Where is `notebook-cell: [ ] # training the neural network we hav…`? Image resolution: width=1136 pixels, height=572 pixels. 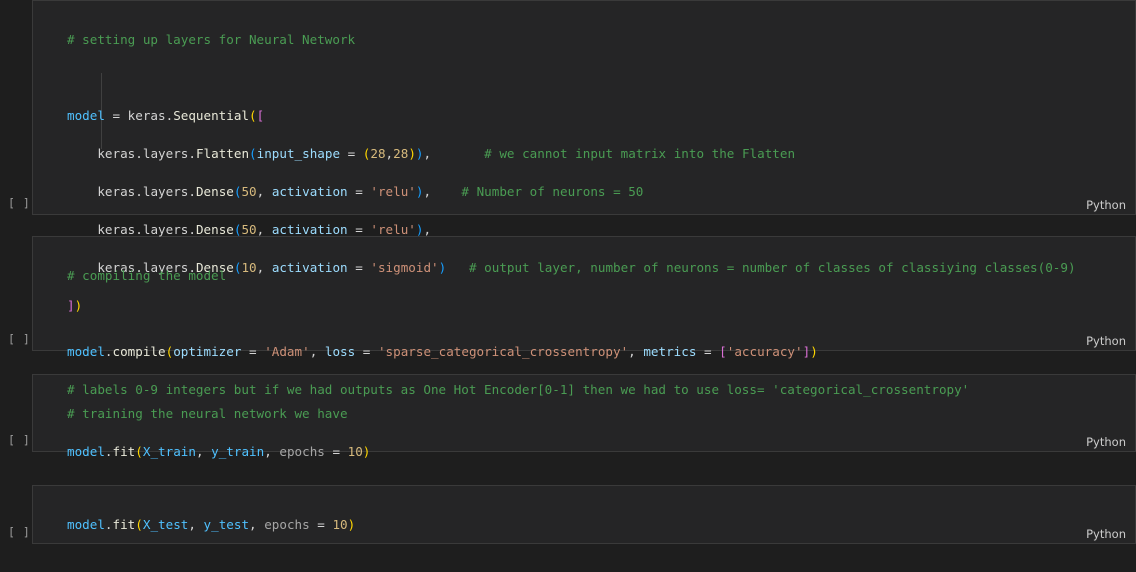
notebook-cell: [ ] # training the neural network we hav… is located at coordinates (568, 416).